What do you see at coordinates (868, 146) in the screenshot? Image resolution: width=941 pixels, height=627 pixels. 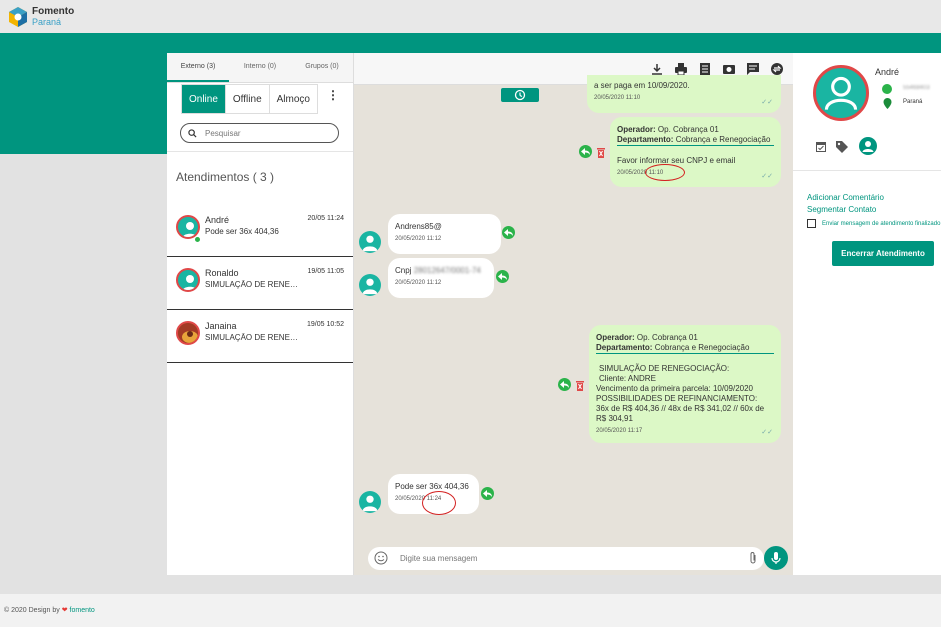 I see `user-circle-icon` at bounding box center [868, 146].